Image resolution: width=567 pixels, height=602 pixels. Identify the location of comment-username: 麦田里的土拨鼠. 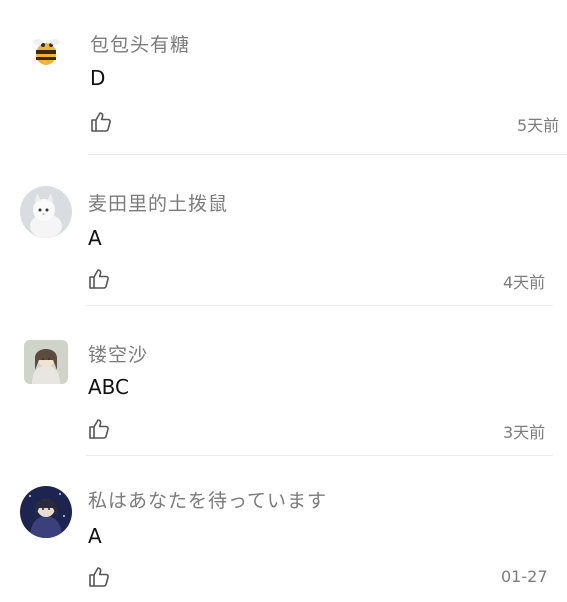
(158, 202).